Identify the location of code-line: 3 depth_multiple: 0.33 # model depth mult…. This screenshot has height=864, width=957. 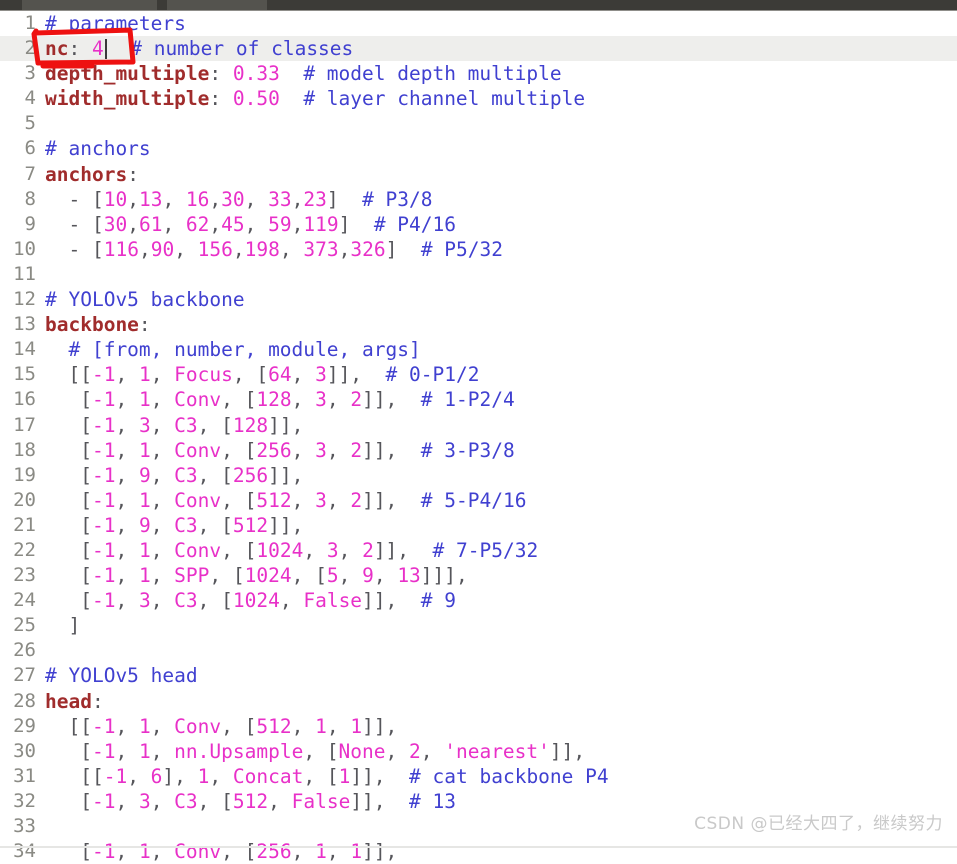
(478, 73).